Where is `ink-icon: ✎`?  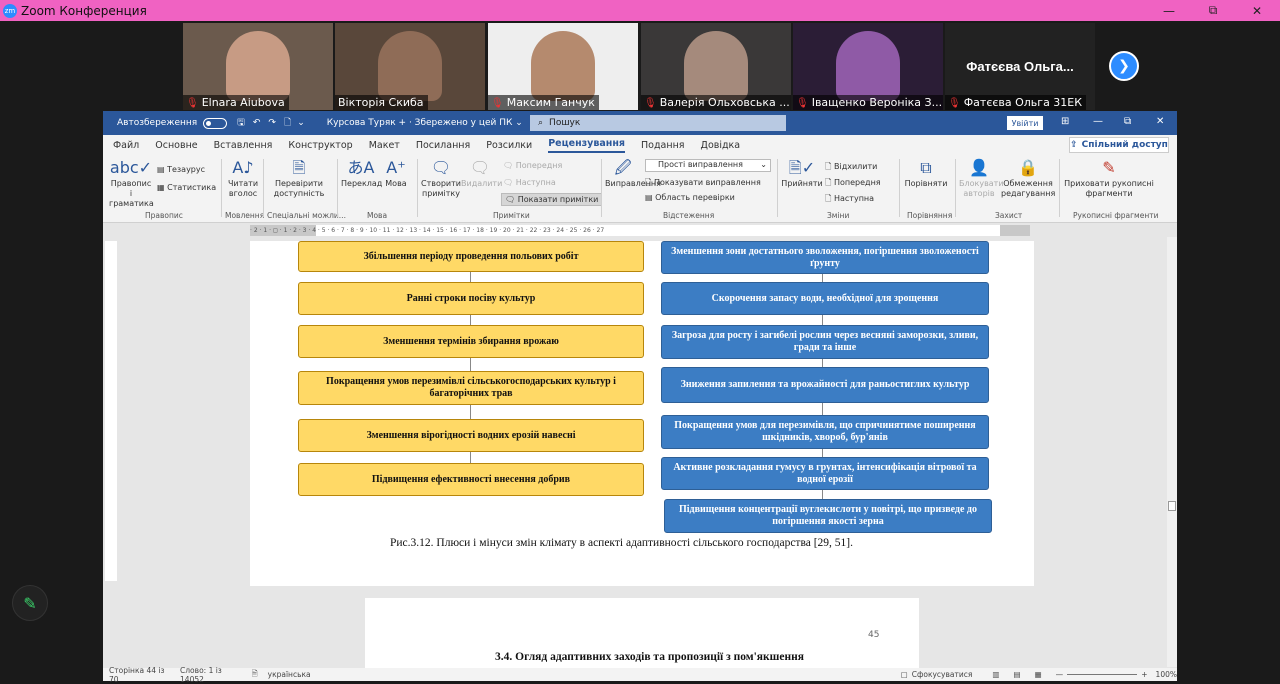
ink-icon: ✎ is located at coordinates (1109, 167).